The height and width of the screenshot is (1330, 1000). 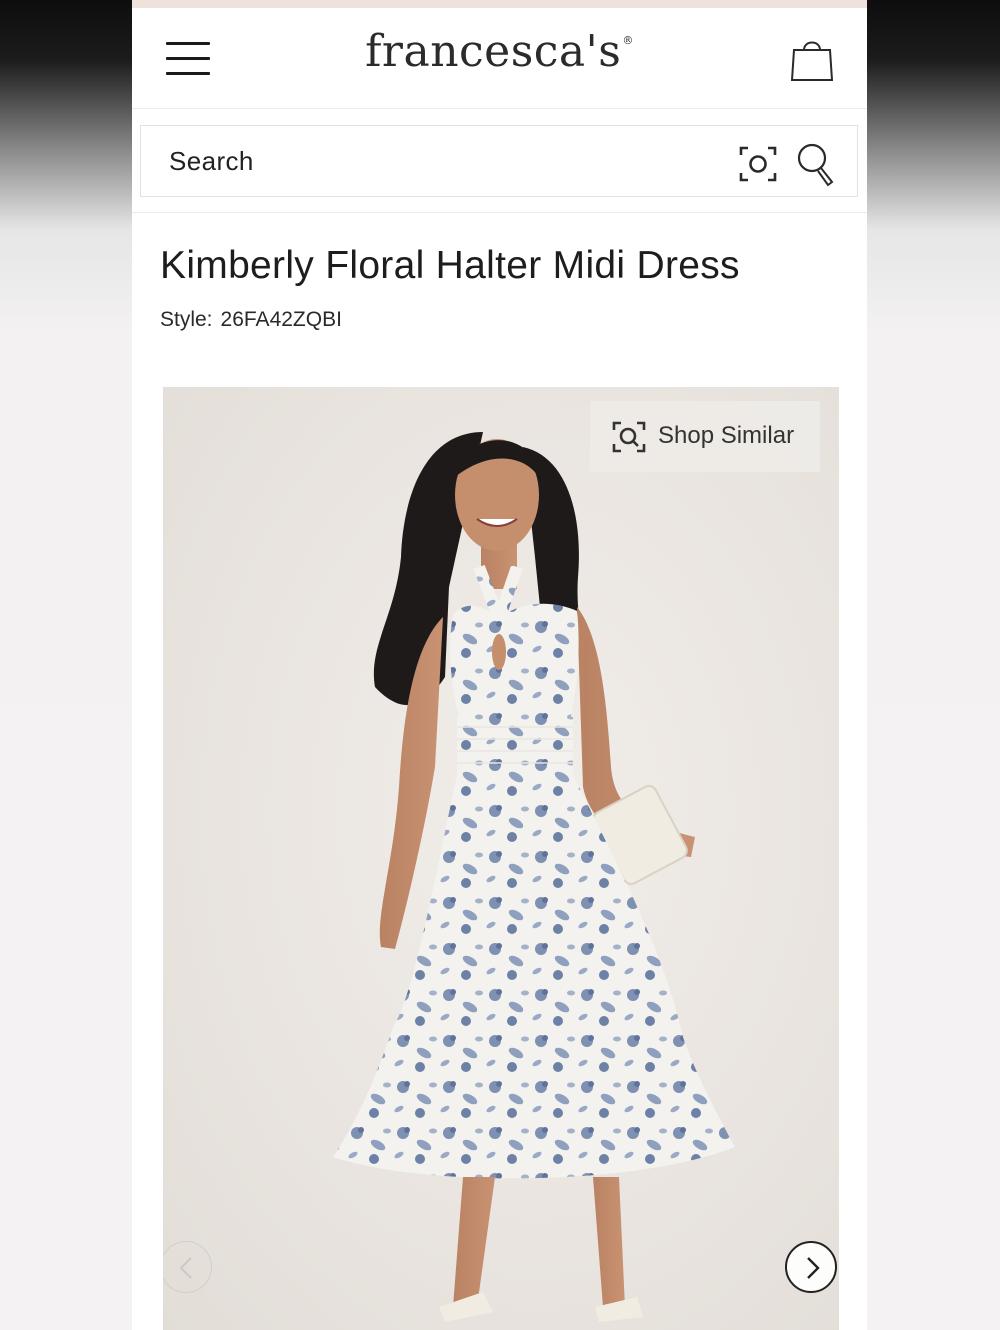 What do you see at coordinates (431, 161) in the screenshot?
I see `search-input` at bounding box center [431, 161].